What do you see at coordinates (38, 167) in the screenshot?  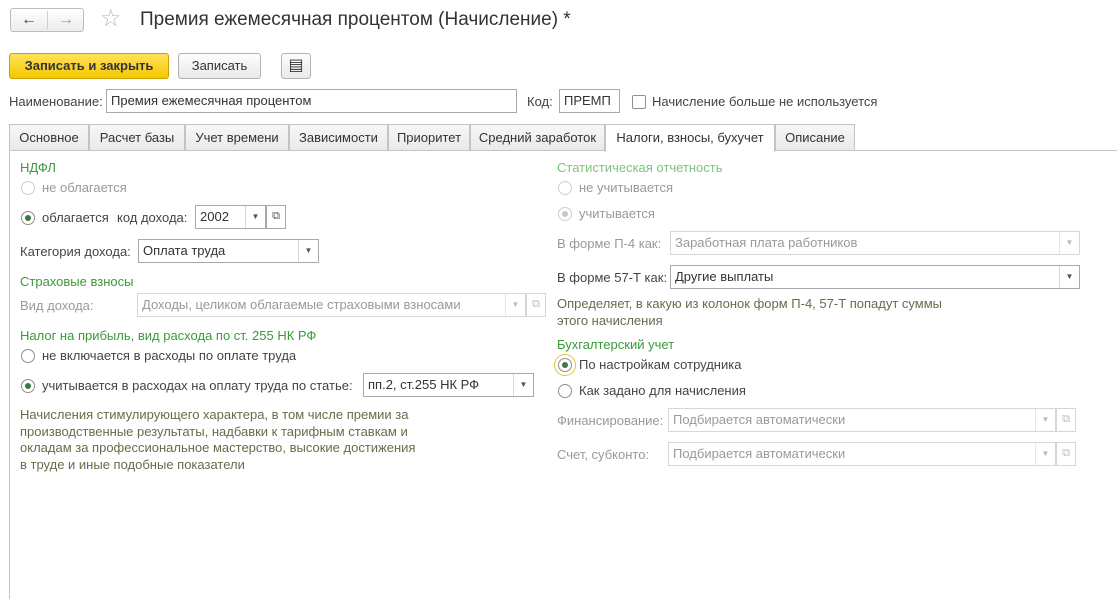 I see `ndfl-section-title: НДФЛ` at bounding box center [38, 167].